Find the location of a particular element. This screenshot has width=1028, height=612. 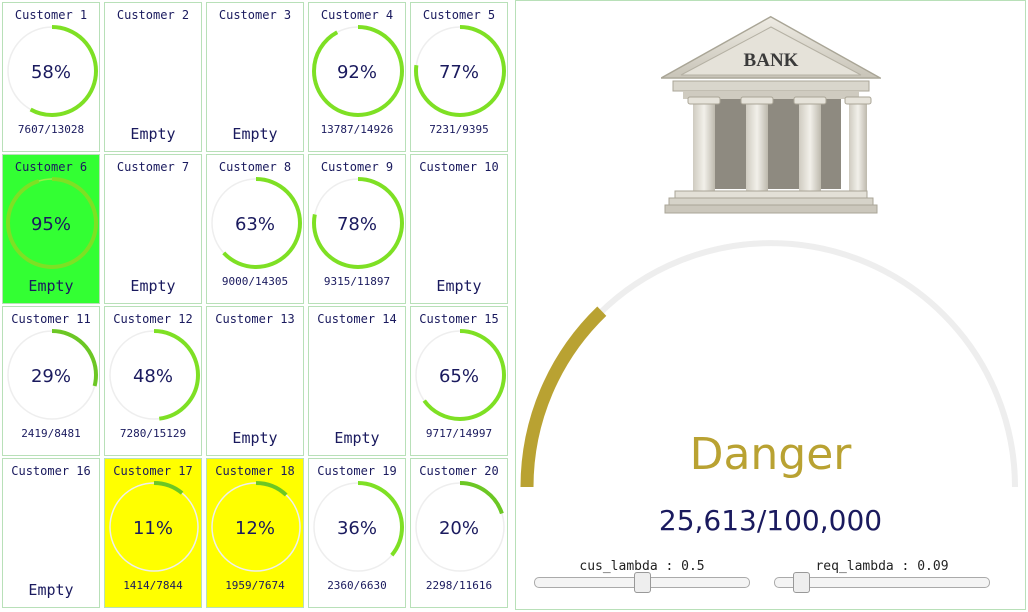

customer-card: Customer 11 29% 2419/8481 is located at coordinates (51, 381).